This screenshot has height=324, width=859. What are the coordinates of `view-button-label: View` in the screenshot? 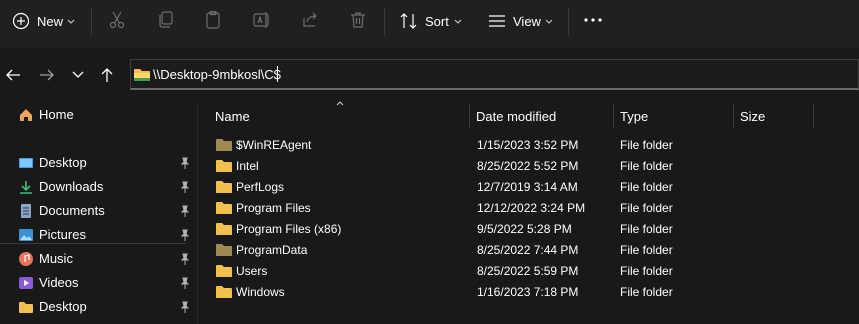 It's located at (527, 21).